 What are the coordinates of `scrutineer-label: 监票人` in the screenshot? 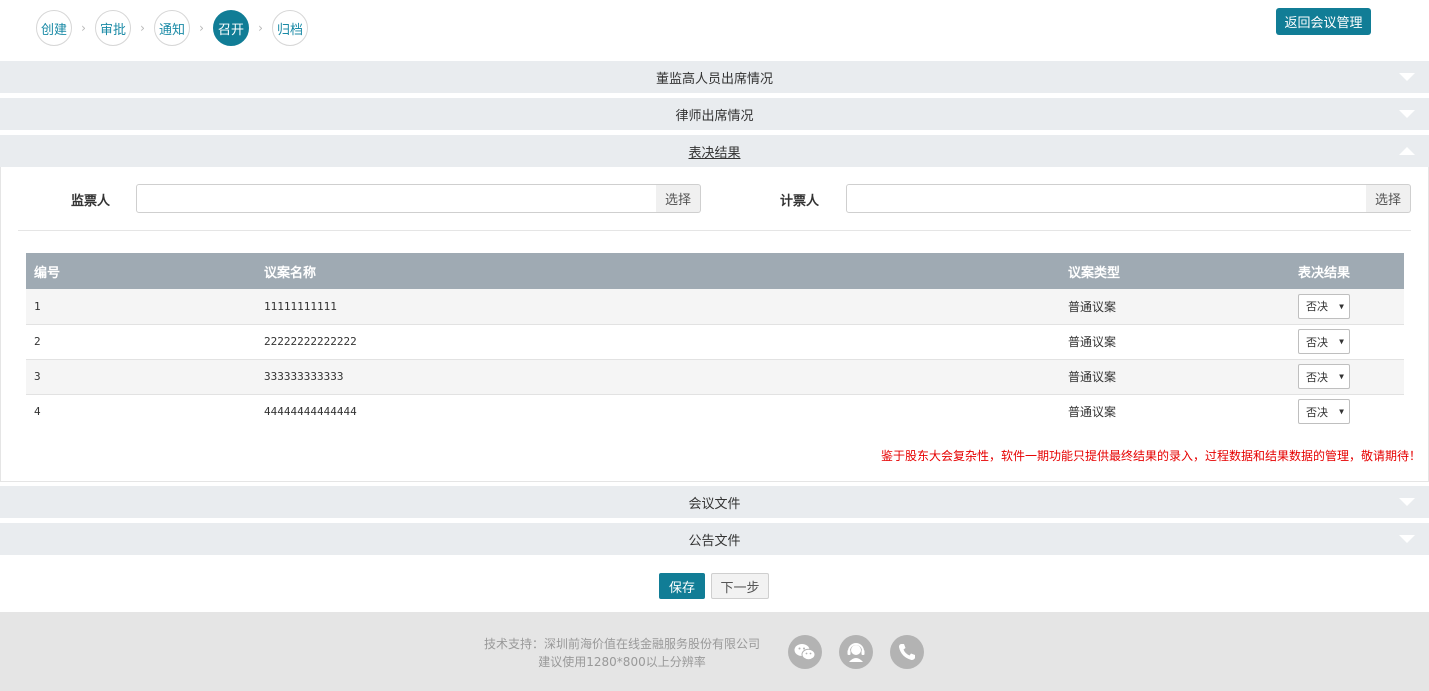 It's located at (91, 201).